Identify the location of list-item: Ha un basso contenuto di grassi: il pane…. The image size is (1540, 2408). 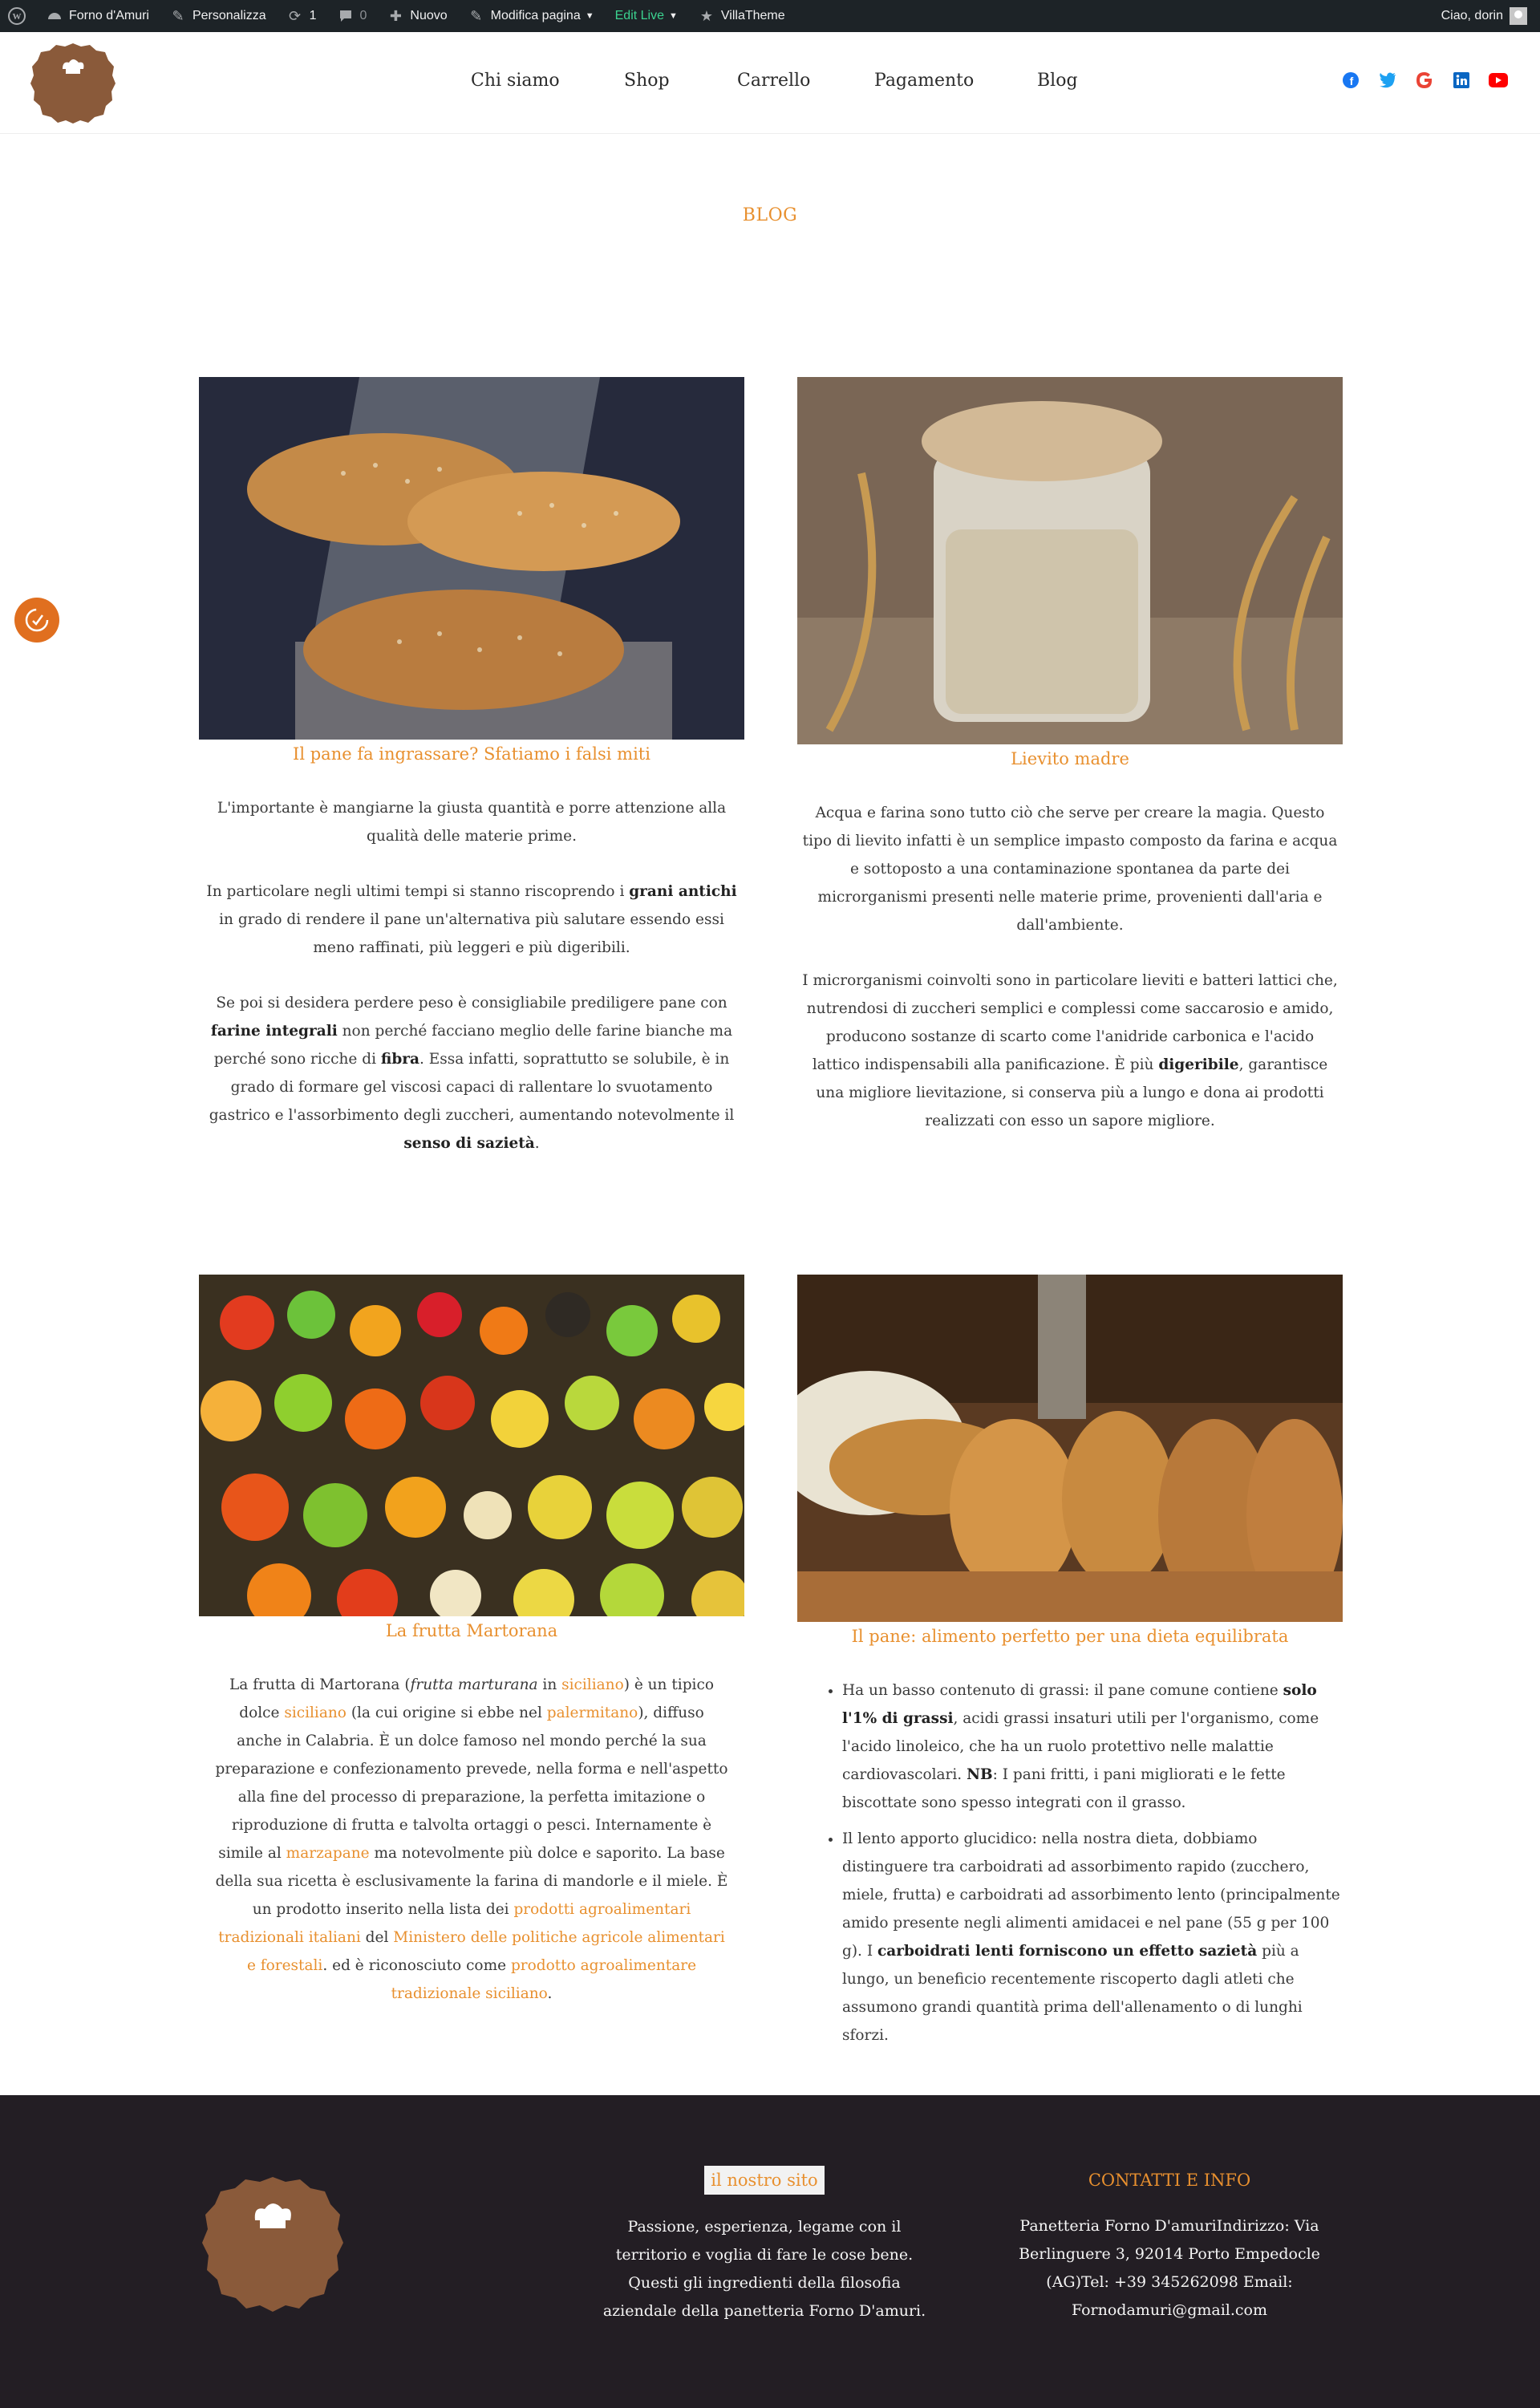
(1092, 1747).